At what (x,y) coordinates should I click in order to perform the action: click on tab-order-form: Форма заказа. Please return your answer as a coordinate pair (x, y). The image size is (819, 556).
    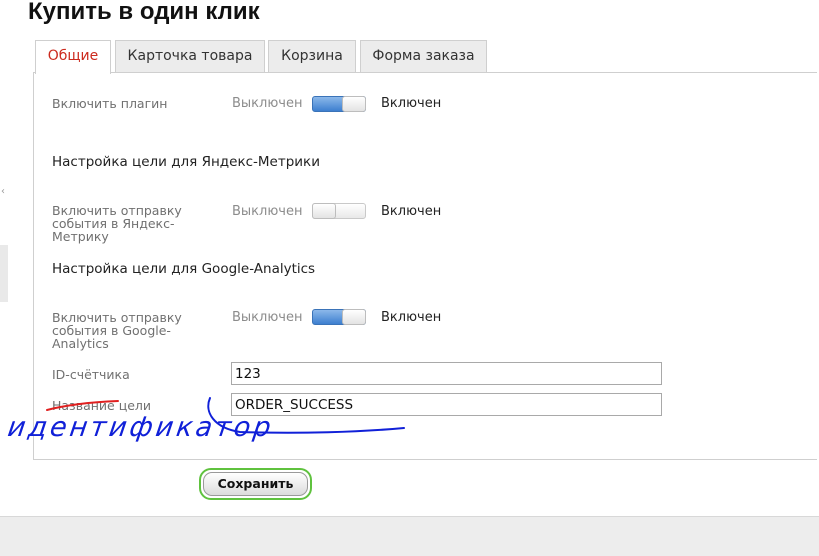
    Looking at the image, I should click on (423, 56).